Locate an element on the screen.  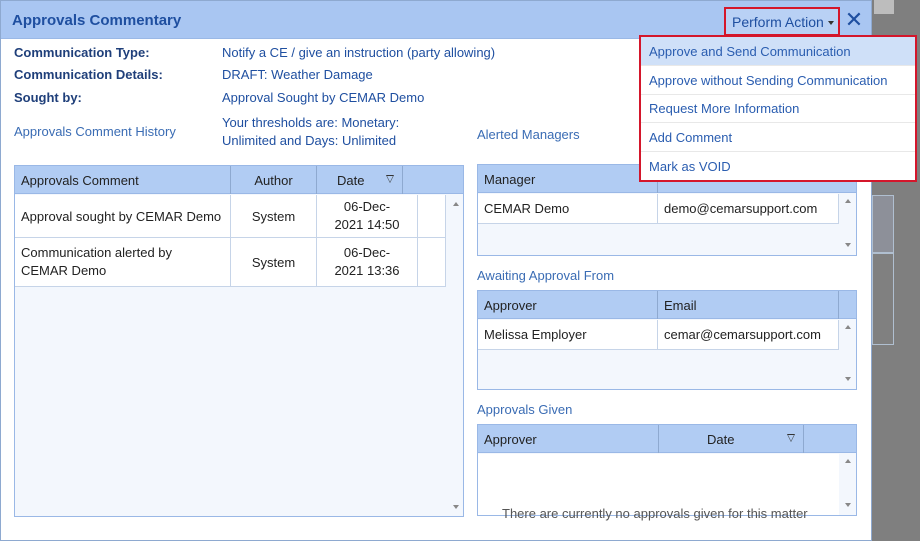
approver-name-cell: Melissa Employer is located at coordinates (568, 334).